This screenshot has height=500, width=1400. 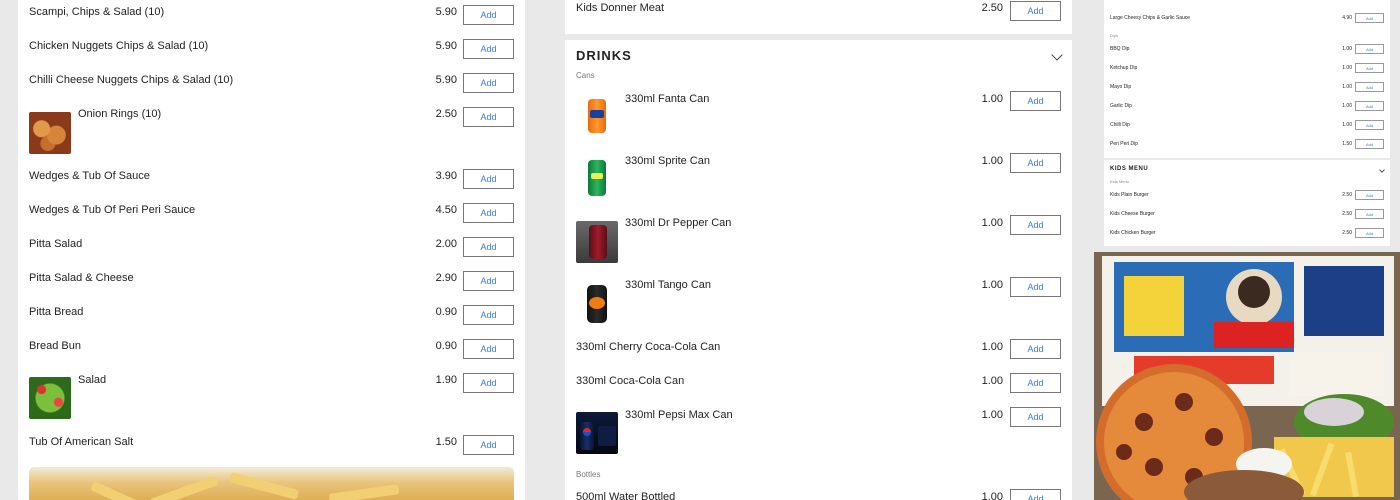 I want to click on item-name: Chilli Dip, so click(x=1120, y=125).